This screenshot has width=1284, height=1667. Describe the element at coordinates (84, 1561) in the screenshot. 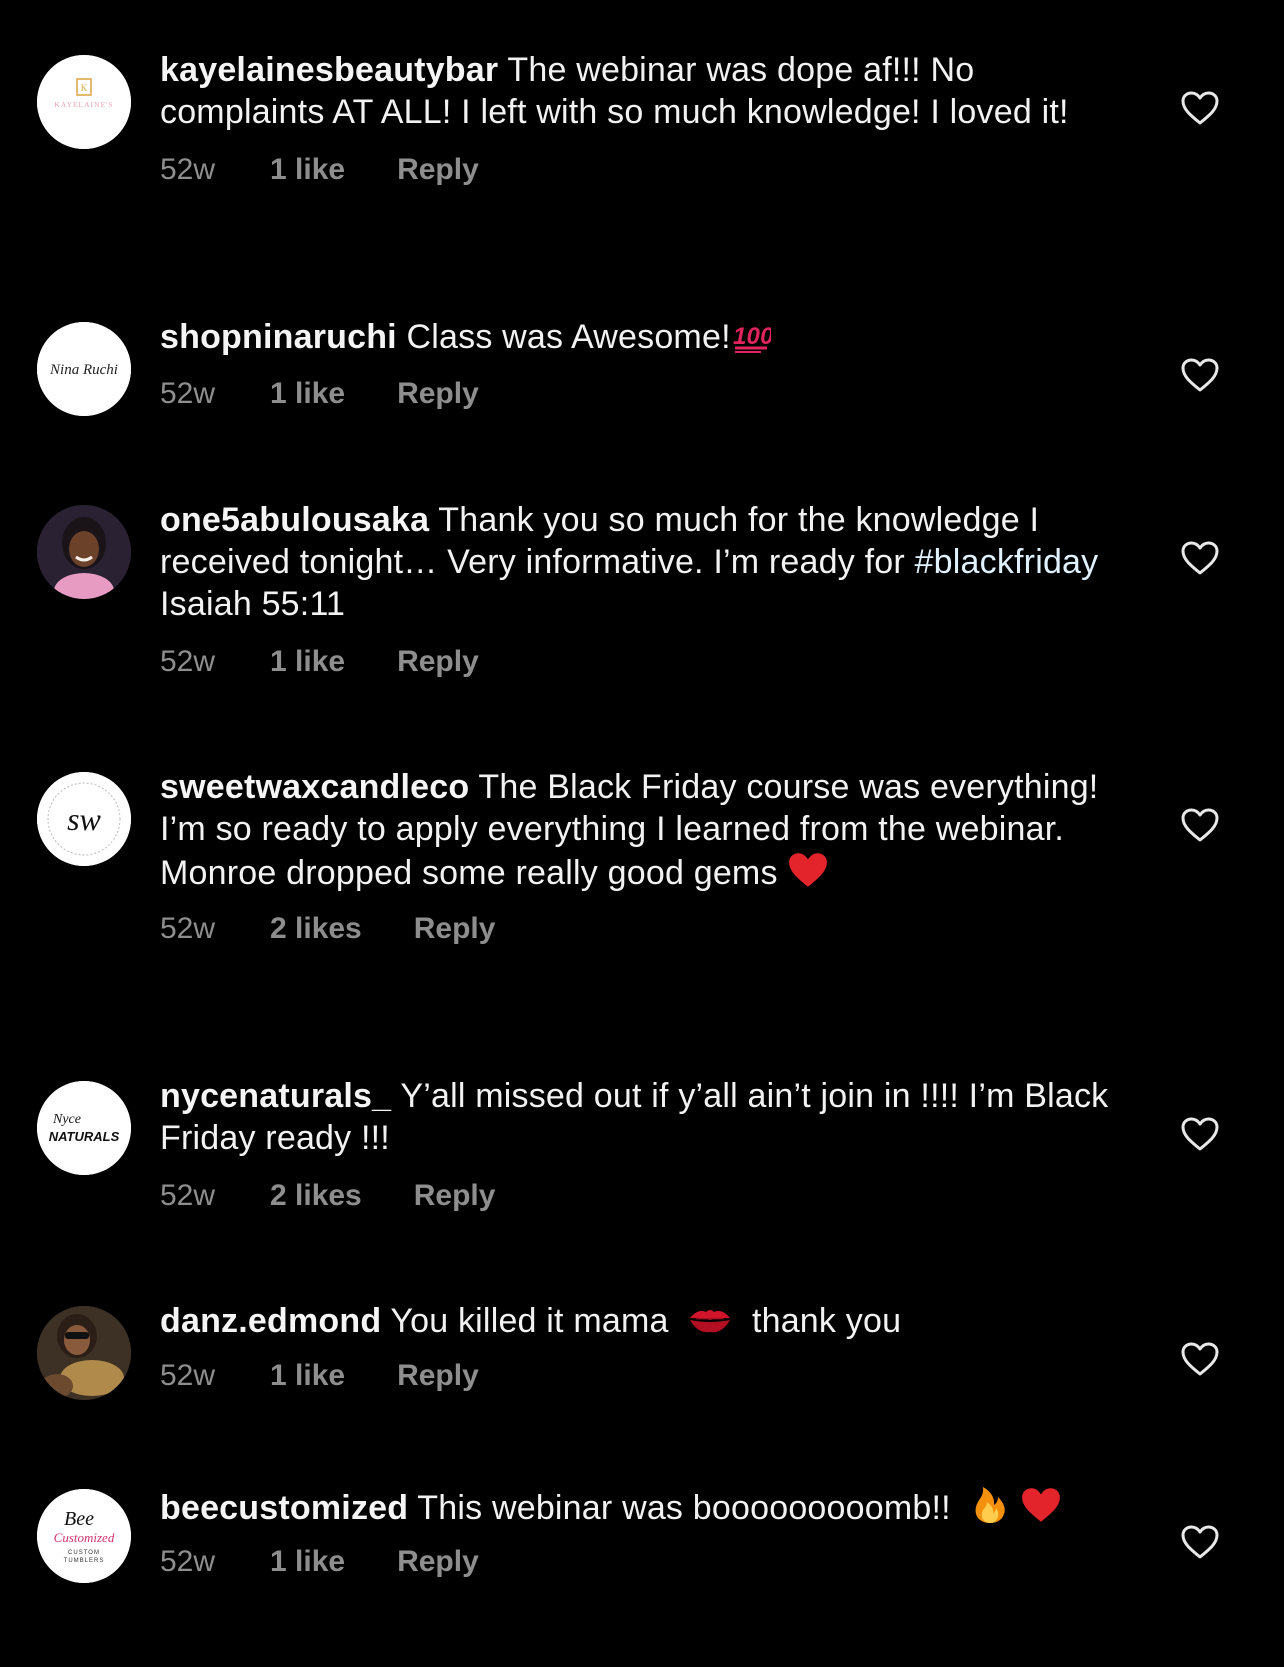

I see `svg-text: TUMBLERS` at that location.